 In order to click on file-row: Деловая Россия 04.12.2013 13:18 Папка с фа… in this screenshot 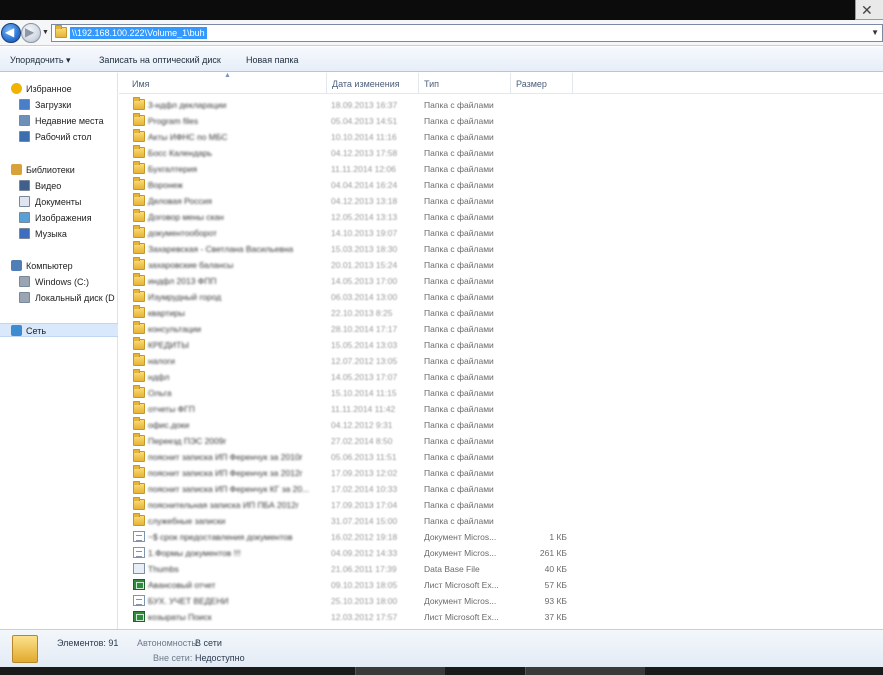, I will do `click(501, 201)`.